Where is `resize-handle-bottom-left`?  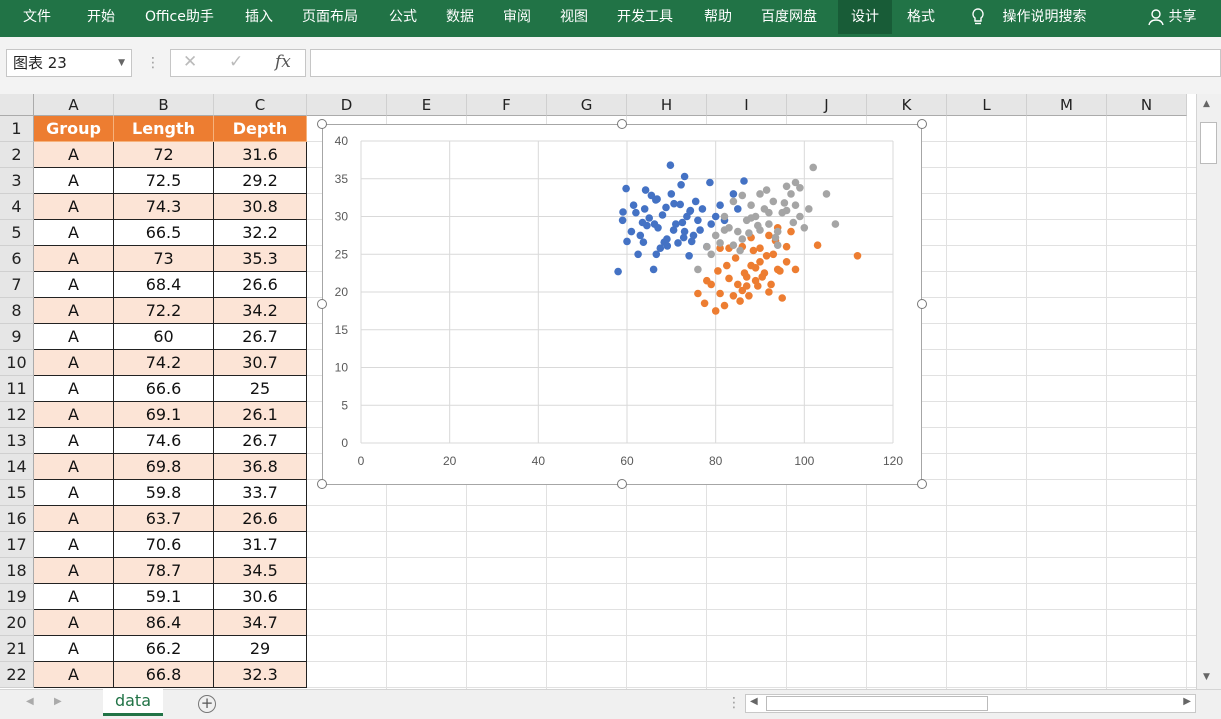 resize-handle-bottom-left is located at coordinates (322, 484).